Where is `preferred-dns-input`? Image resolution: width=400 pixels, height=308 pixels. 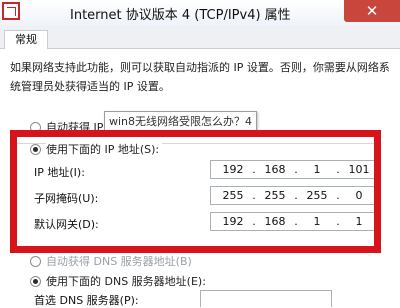
preferred-dns-input is located at coordinates (266, 298).